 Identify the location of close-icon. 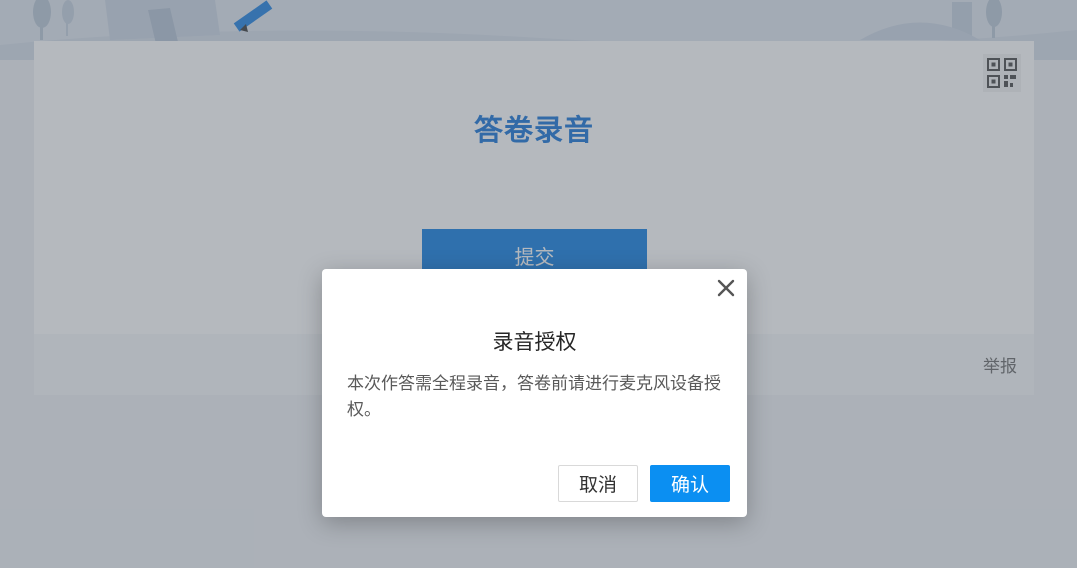
(726, 288).